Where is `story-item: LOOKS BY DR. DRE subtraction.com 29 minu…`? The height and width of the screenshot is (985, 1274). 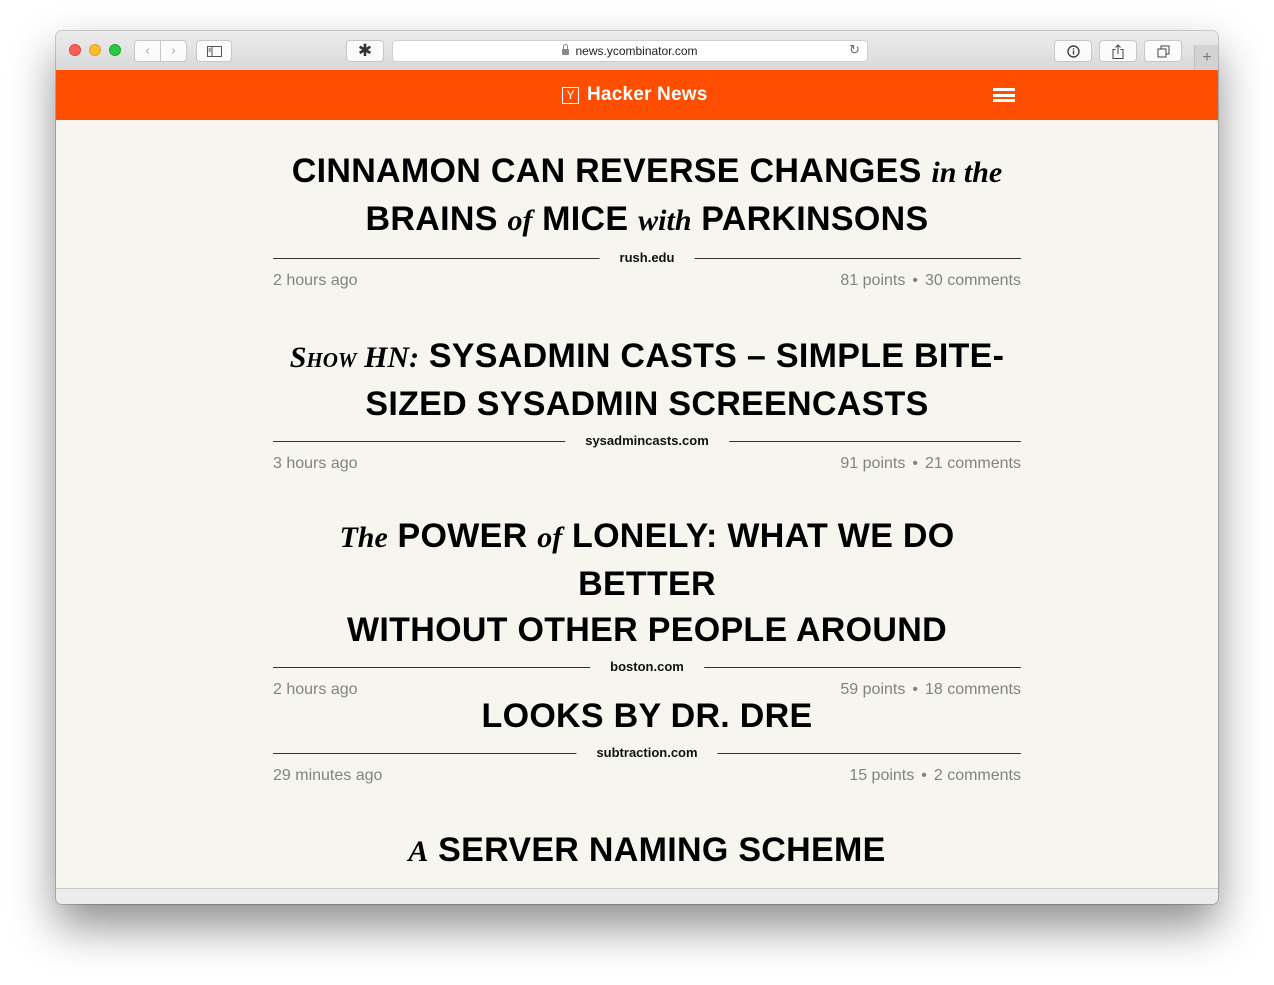 story-item: LOOKS BY DR. DRE subtraction.com 29 minu… is located at coordinates (647, 740).